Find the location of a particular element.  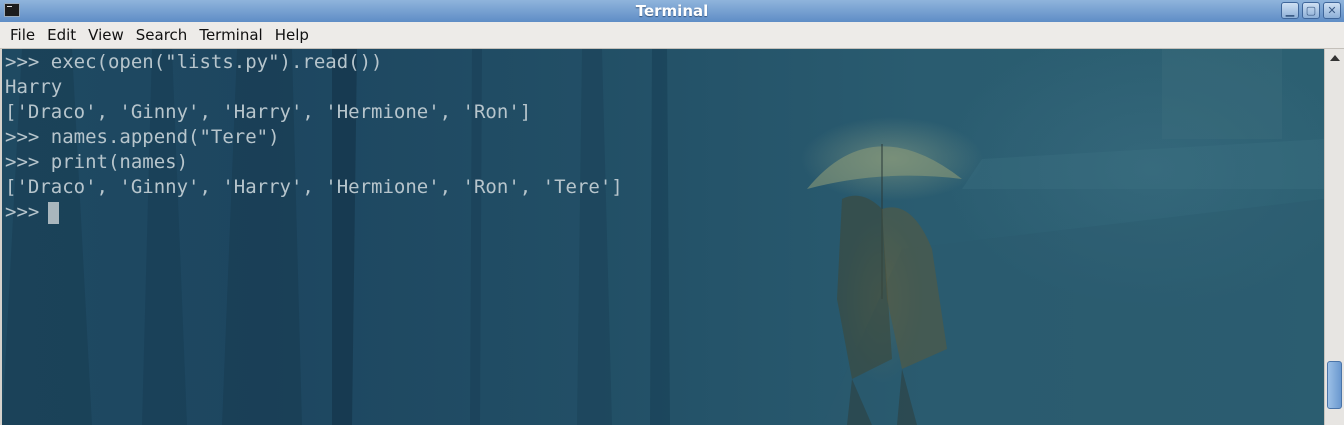

terminal-line: Harry is located at coordinates (34, 87).